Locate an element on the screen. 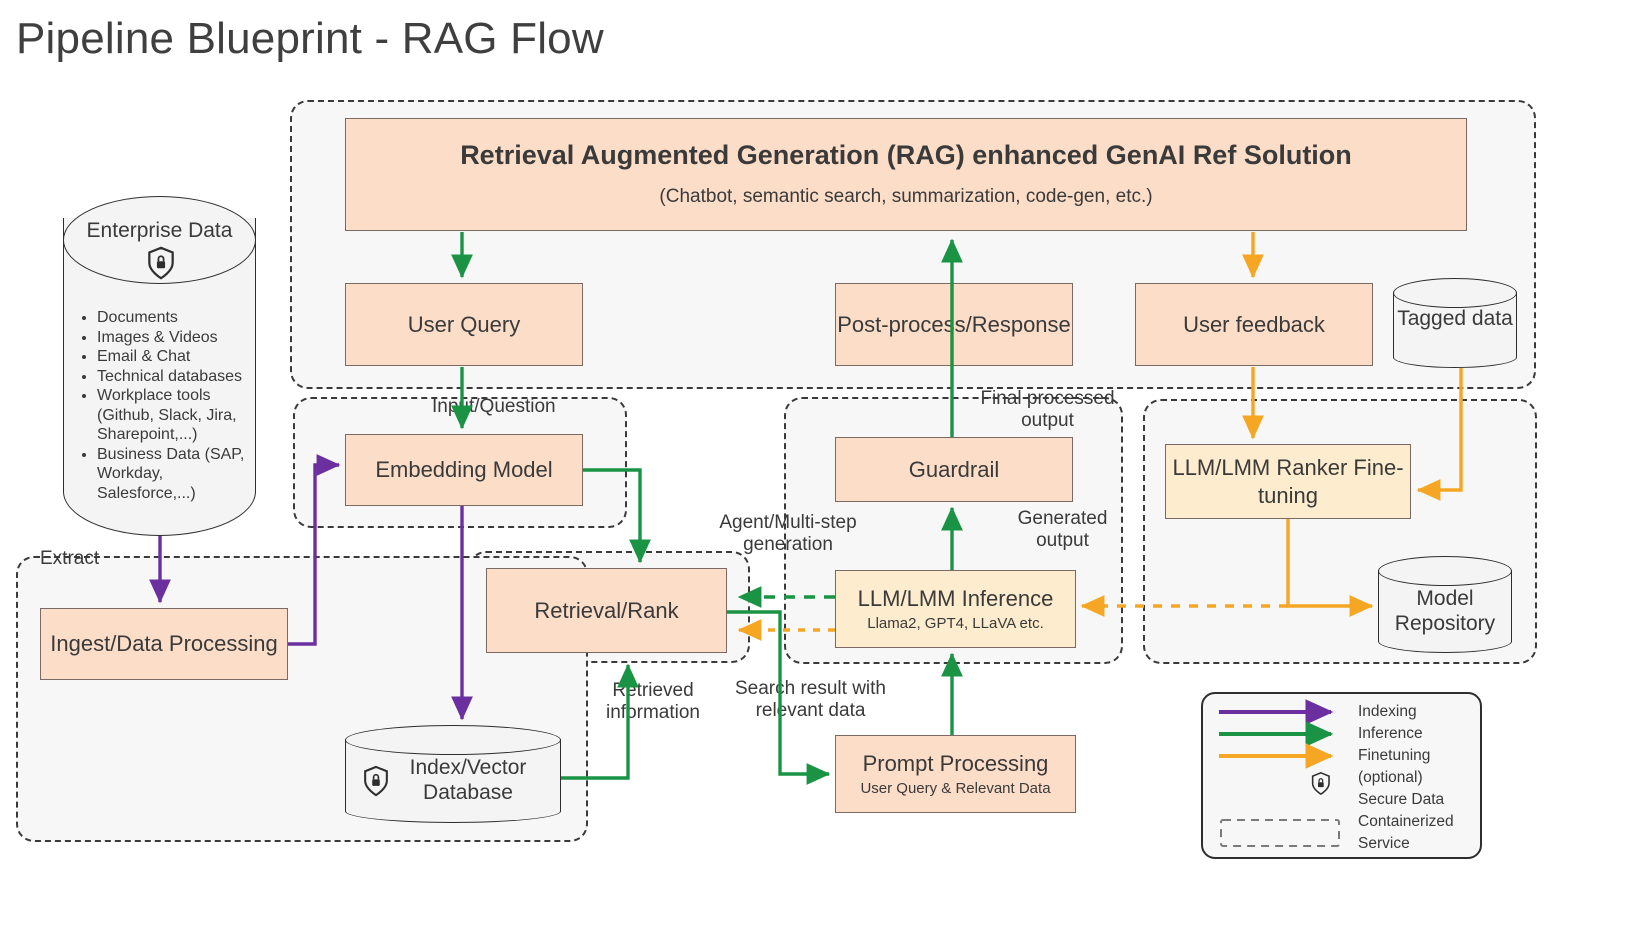  retrieval-rank-box: Retrieval/Rank is located at coordinates (606, 610).